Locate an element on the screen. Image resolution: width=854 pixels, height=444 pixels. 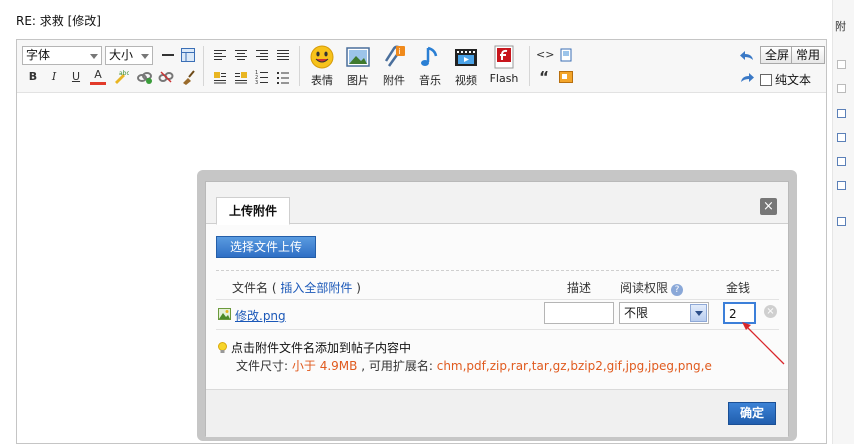
confirm-button: 确定 is located at coordinates (752, 413).